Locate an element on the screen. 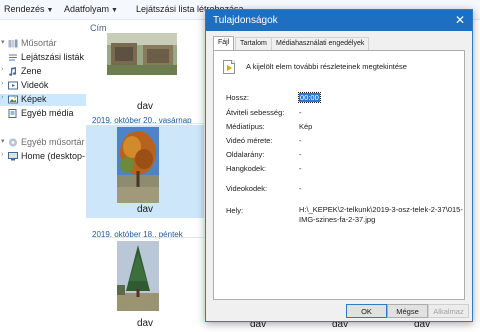 The width and height of the screenshot is (480, 332). chevron-down-icon: ▾ is located at coordinates (3, 141).